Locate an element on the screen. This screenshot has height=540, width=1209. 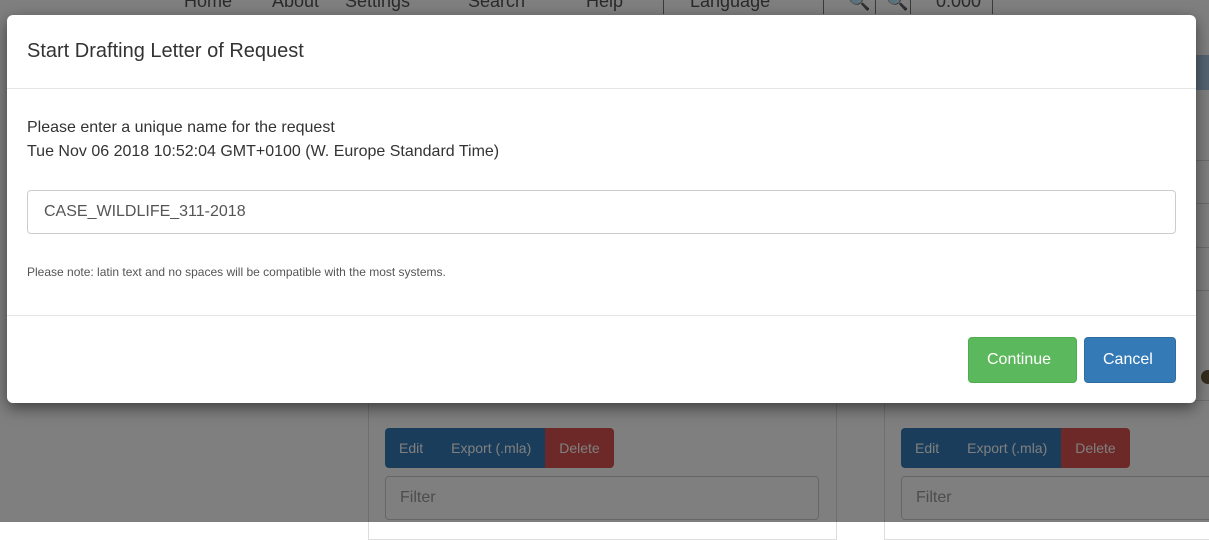
request-name-input is located at coordinates (601, 212).